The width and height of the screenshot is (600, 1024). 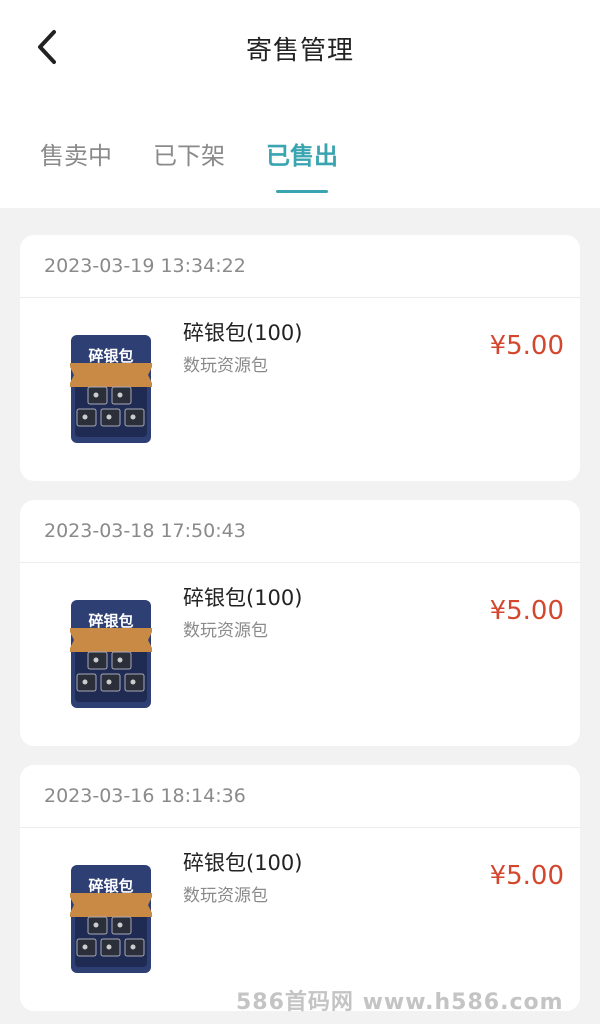 What do you see at coordinates (302, 153) in the screenshot?
I see `tab-sold: 已售出` at bounding box center [302, 153].